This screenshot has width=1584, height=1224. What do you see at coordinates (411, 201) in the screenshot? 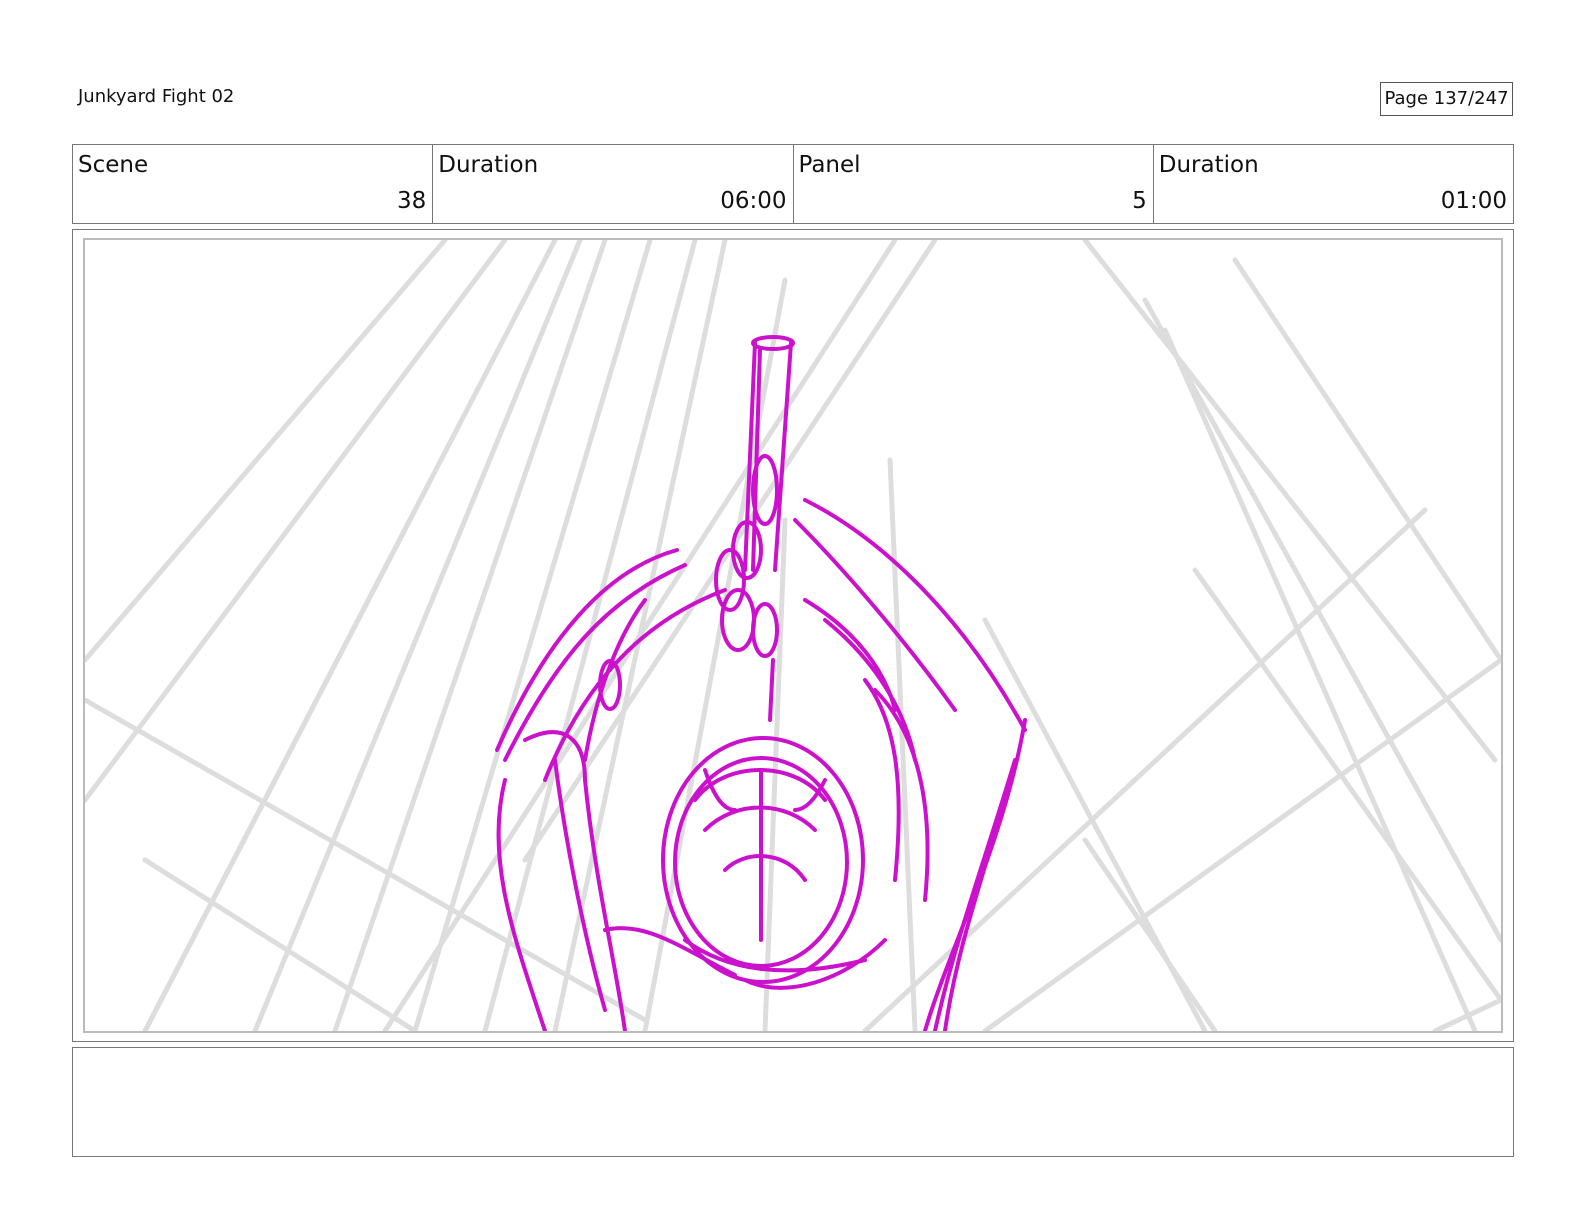
I see `scene-number: 38` at bounding box center [411, 201].